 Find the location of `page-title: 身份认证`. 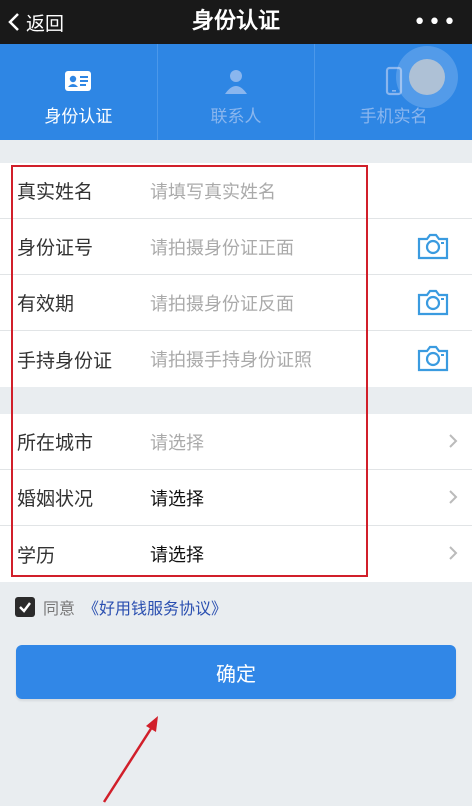

page-title: 身份认证 is located at coordinates (235, 21).